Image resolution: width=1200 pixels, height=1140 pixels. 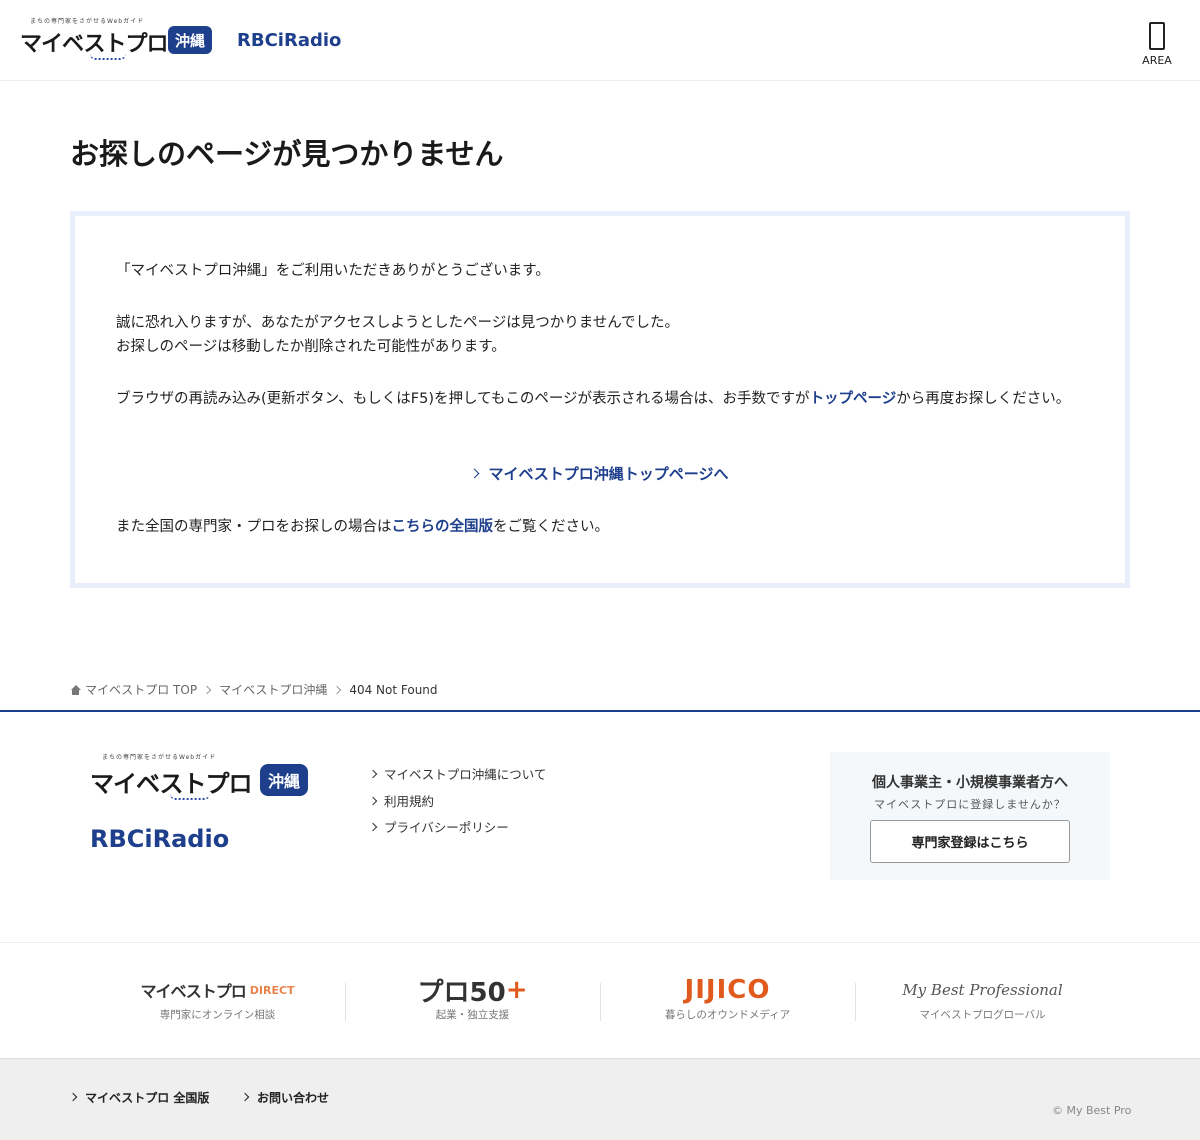 I want to click on footer-bottom-bar: マイベストプロ 全国版 お問い合わせ © My Best Pro, so click(x=600, y=1099).